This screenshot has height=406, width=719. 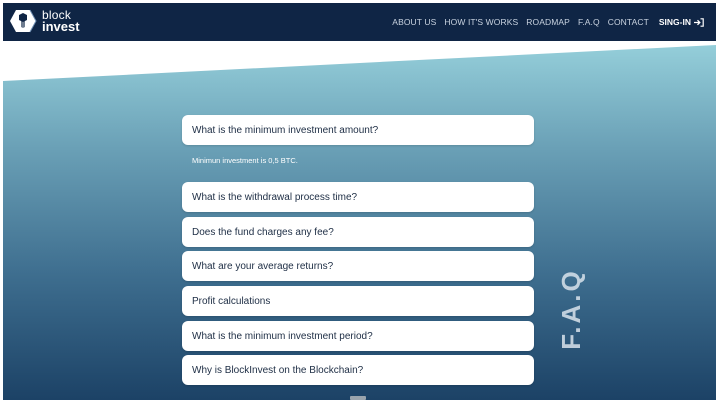 What do you see at coordinates (571, 309) in the screenshot?
I see `faq-vertical-heading: F.A.Q` at bounding box center [571, 309].